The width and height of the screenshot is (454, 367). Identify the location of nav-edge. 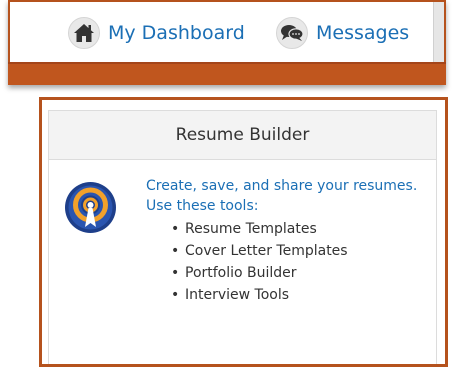
(438, 33).